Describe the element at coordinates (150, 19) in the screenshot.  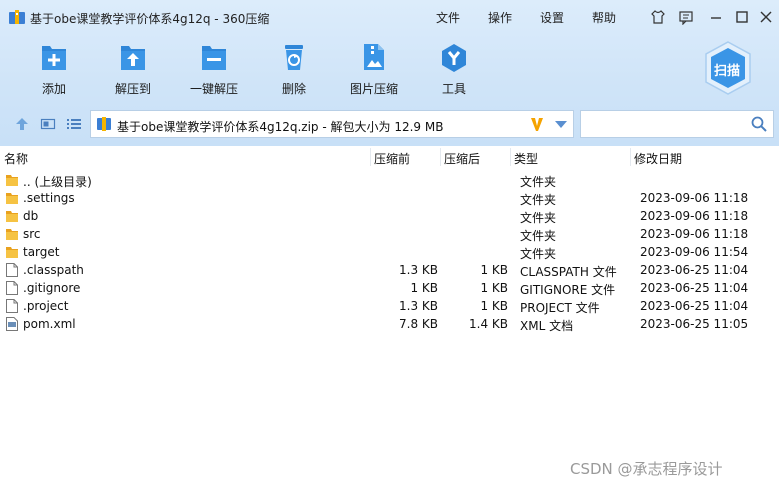
I see `window-title: 基于obe课堂教学评价体系4g12q - 360压缩` at that location.